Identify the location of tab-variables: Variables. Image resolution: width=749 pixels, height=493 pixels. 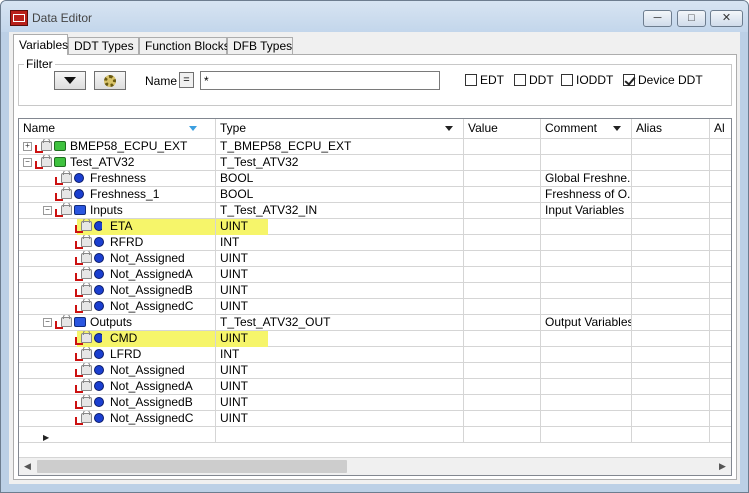
(40, 44).